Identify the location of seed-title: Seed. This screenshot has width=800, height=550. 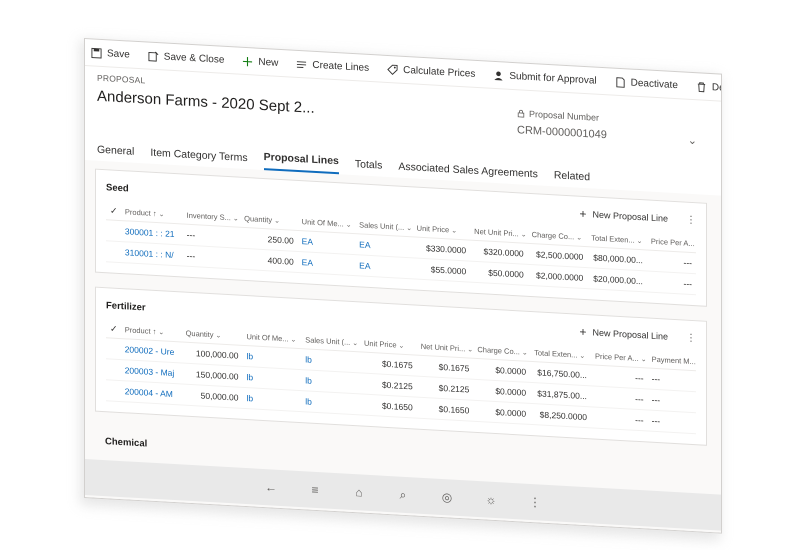
(117, 188).